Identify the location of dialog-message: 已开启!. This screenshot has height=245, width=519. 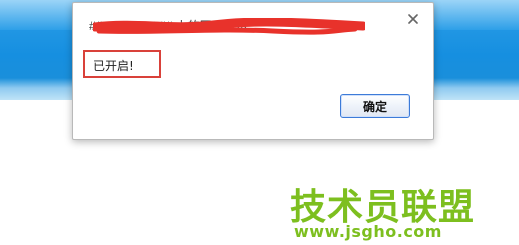
(113, 66).